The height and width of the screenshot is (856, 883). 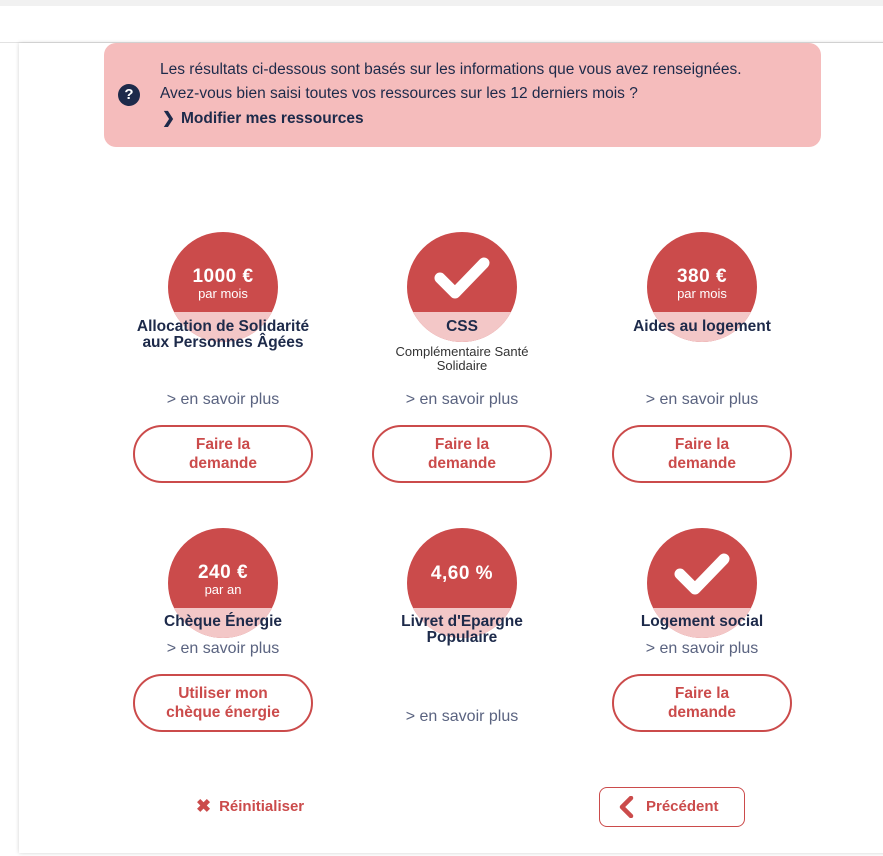 What do you see at coordinates (223, 693) in the screenshot?
I see `button-label-line1: Utiliser mon` at bounding box center [223, 693].